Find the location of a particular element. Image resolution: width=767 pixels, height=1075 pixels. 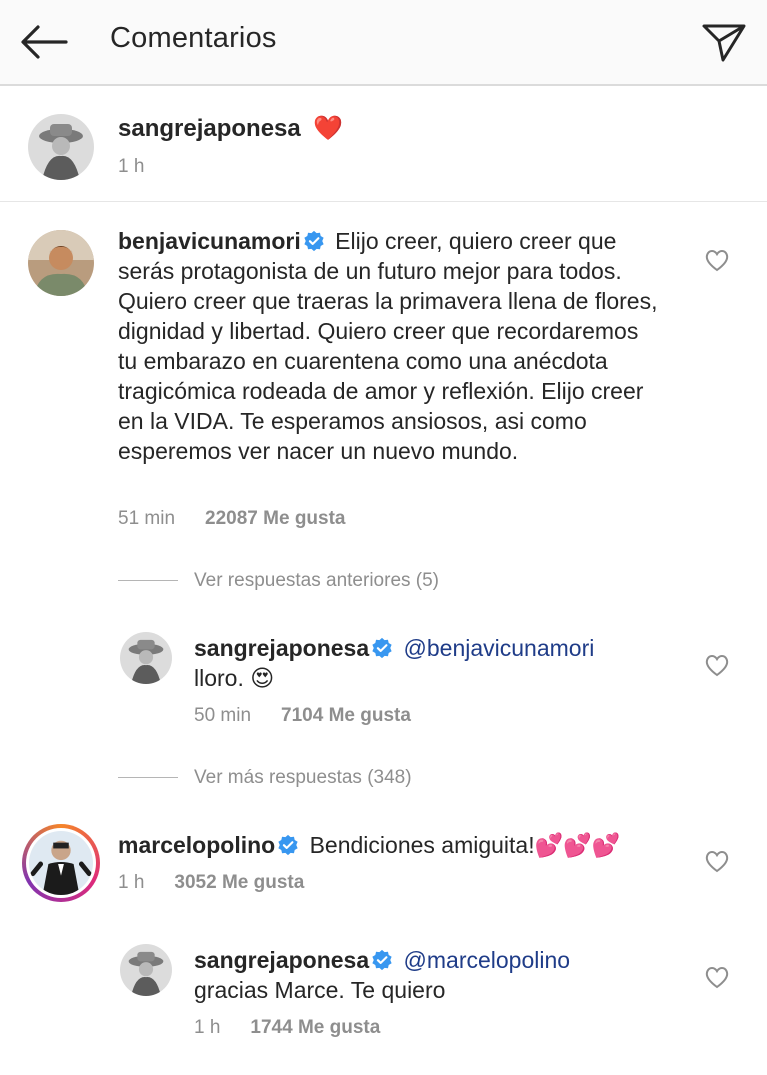

view-previous-label: Ver respuestas anteriores (5) is located at coordinates (317, 580).